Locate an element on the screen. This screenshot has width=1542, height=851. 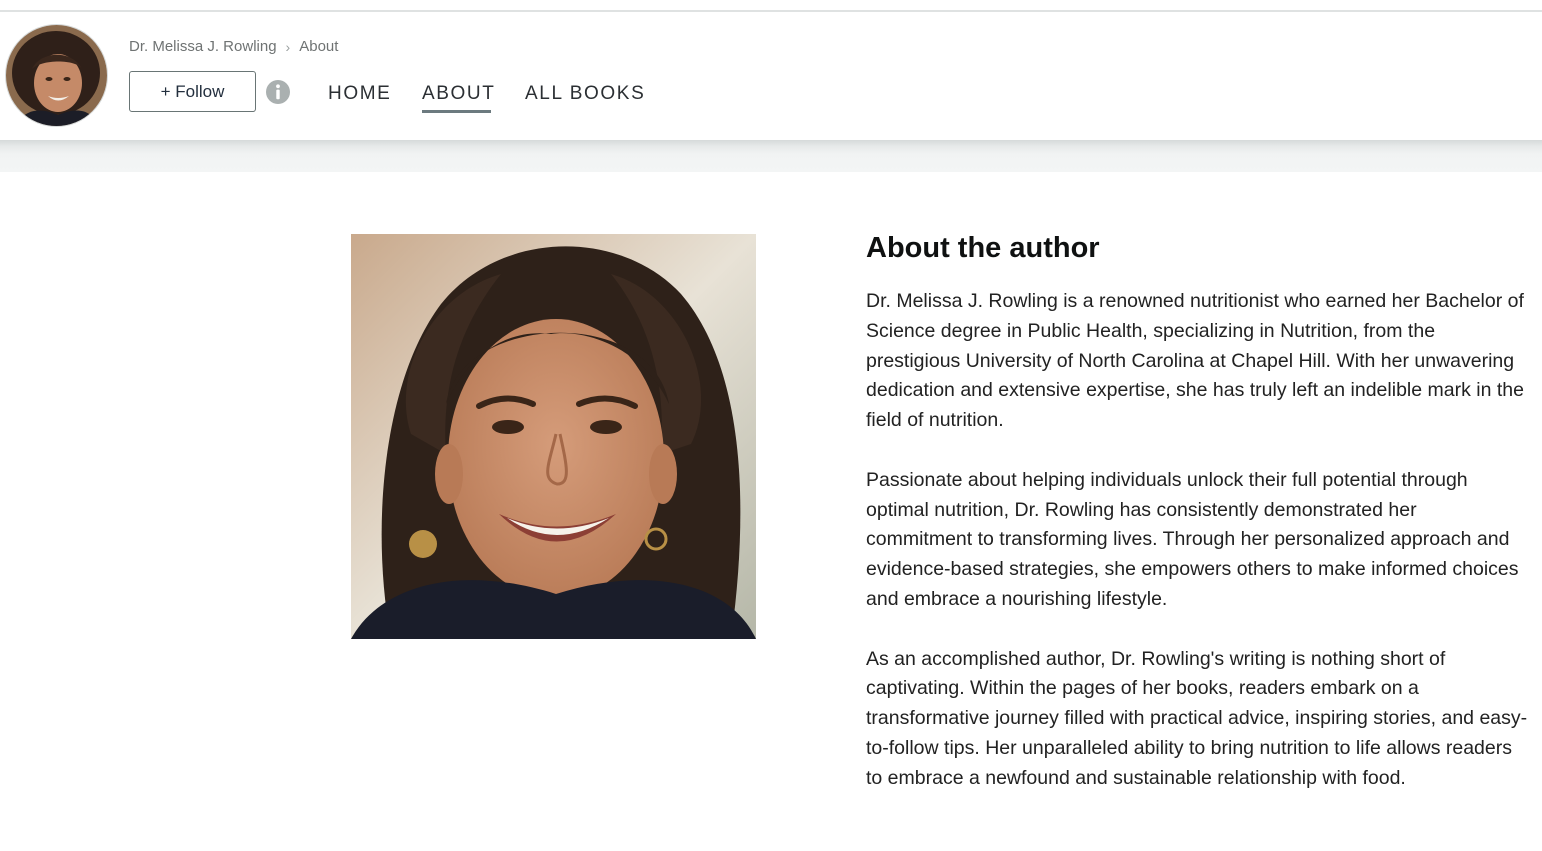
follow-button: + Follow is located at coordinates (192, 91).